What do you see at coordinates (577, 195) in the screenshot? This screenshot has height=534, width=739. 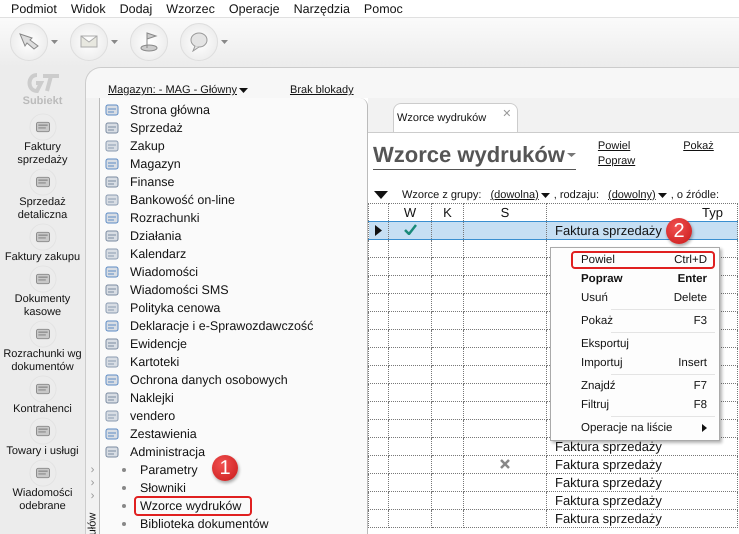 I see `filter-label: , rodzaju:` at bounding box center [577, 195].